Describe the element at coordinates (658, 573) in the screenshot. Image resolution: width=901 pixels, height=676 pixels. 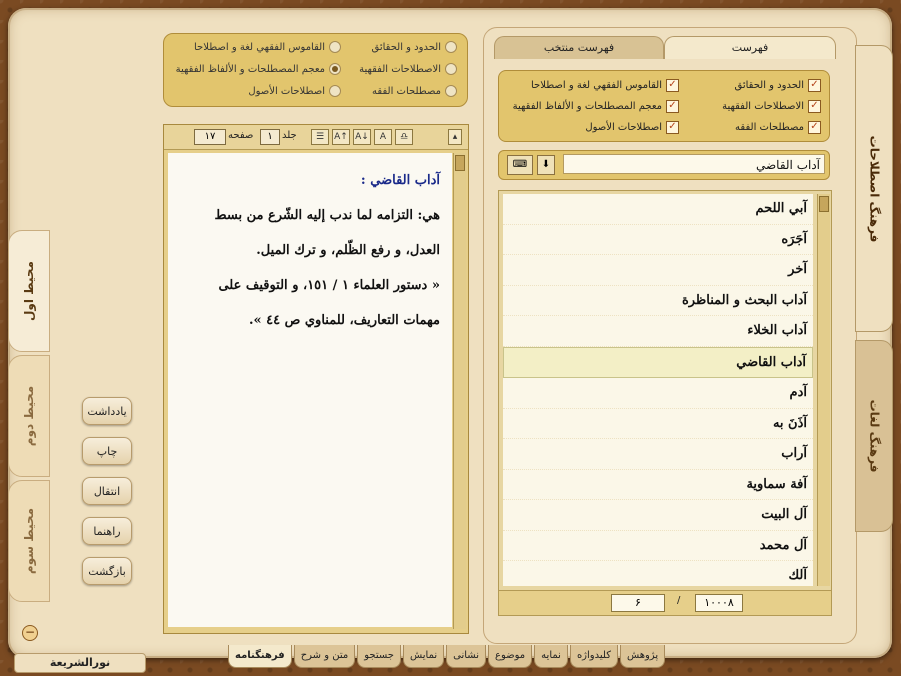
I see `list-item: آلك` at that location.